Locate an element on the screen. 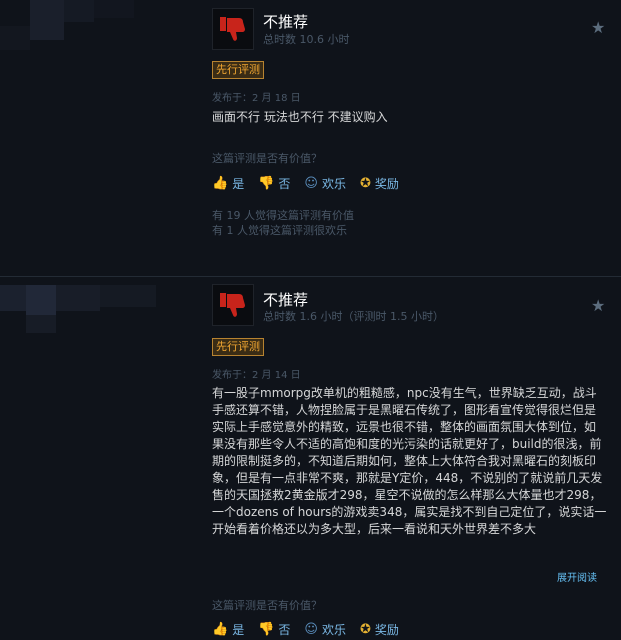  posted-date: 发布于：2 月 14 日 is located at coordinates (256, 375).